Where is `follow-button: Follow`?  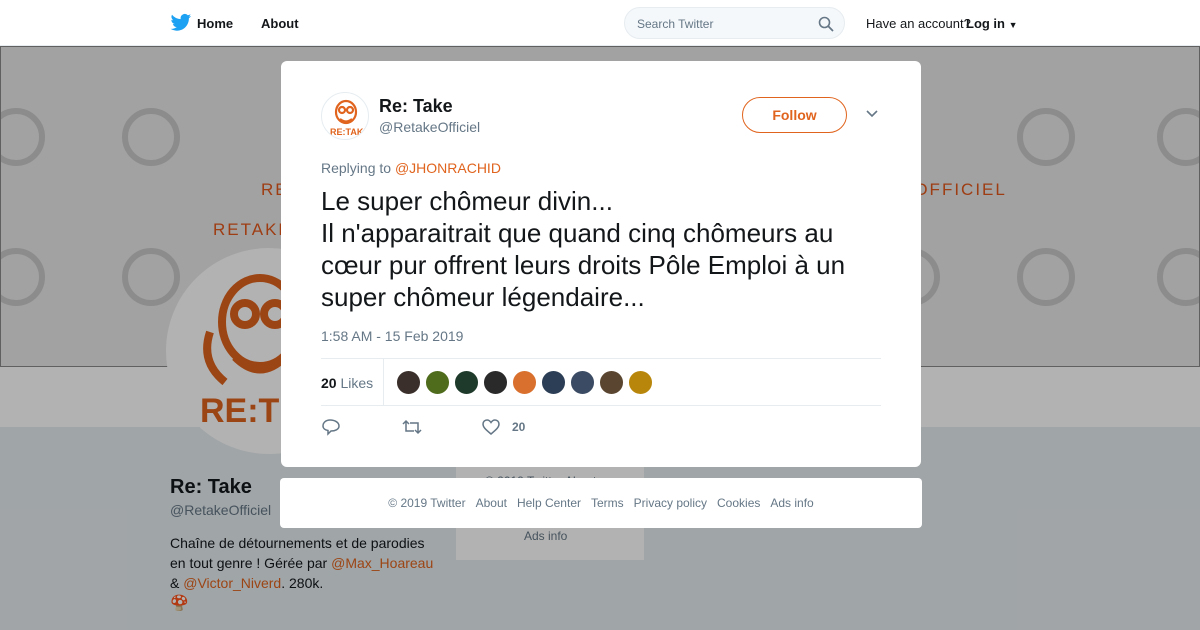 follow-button: Follow is located at coordinates (794, 115).